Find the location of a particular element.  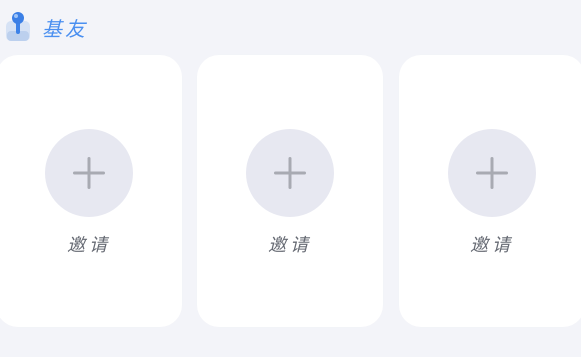

page-title: 基友 is located at coordinates (65, 28).